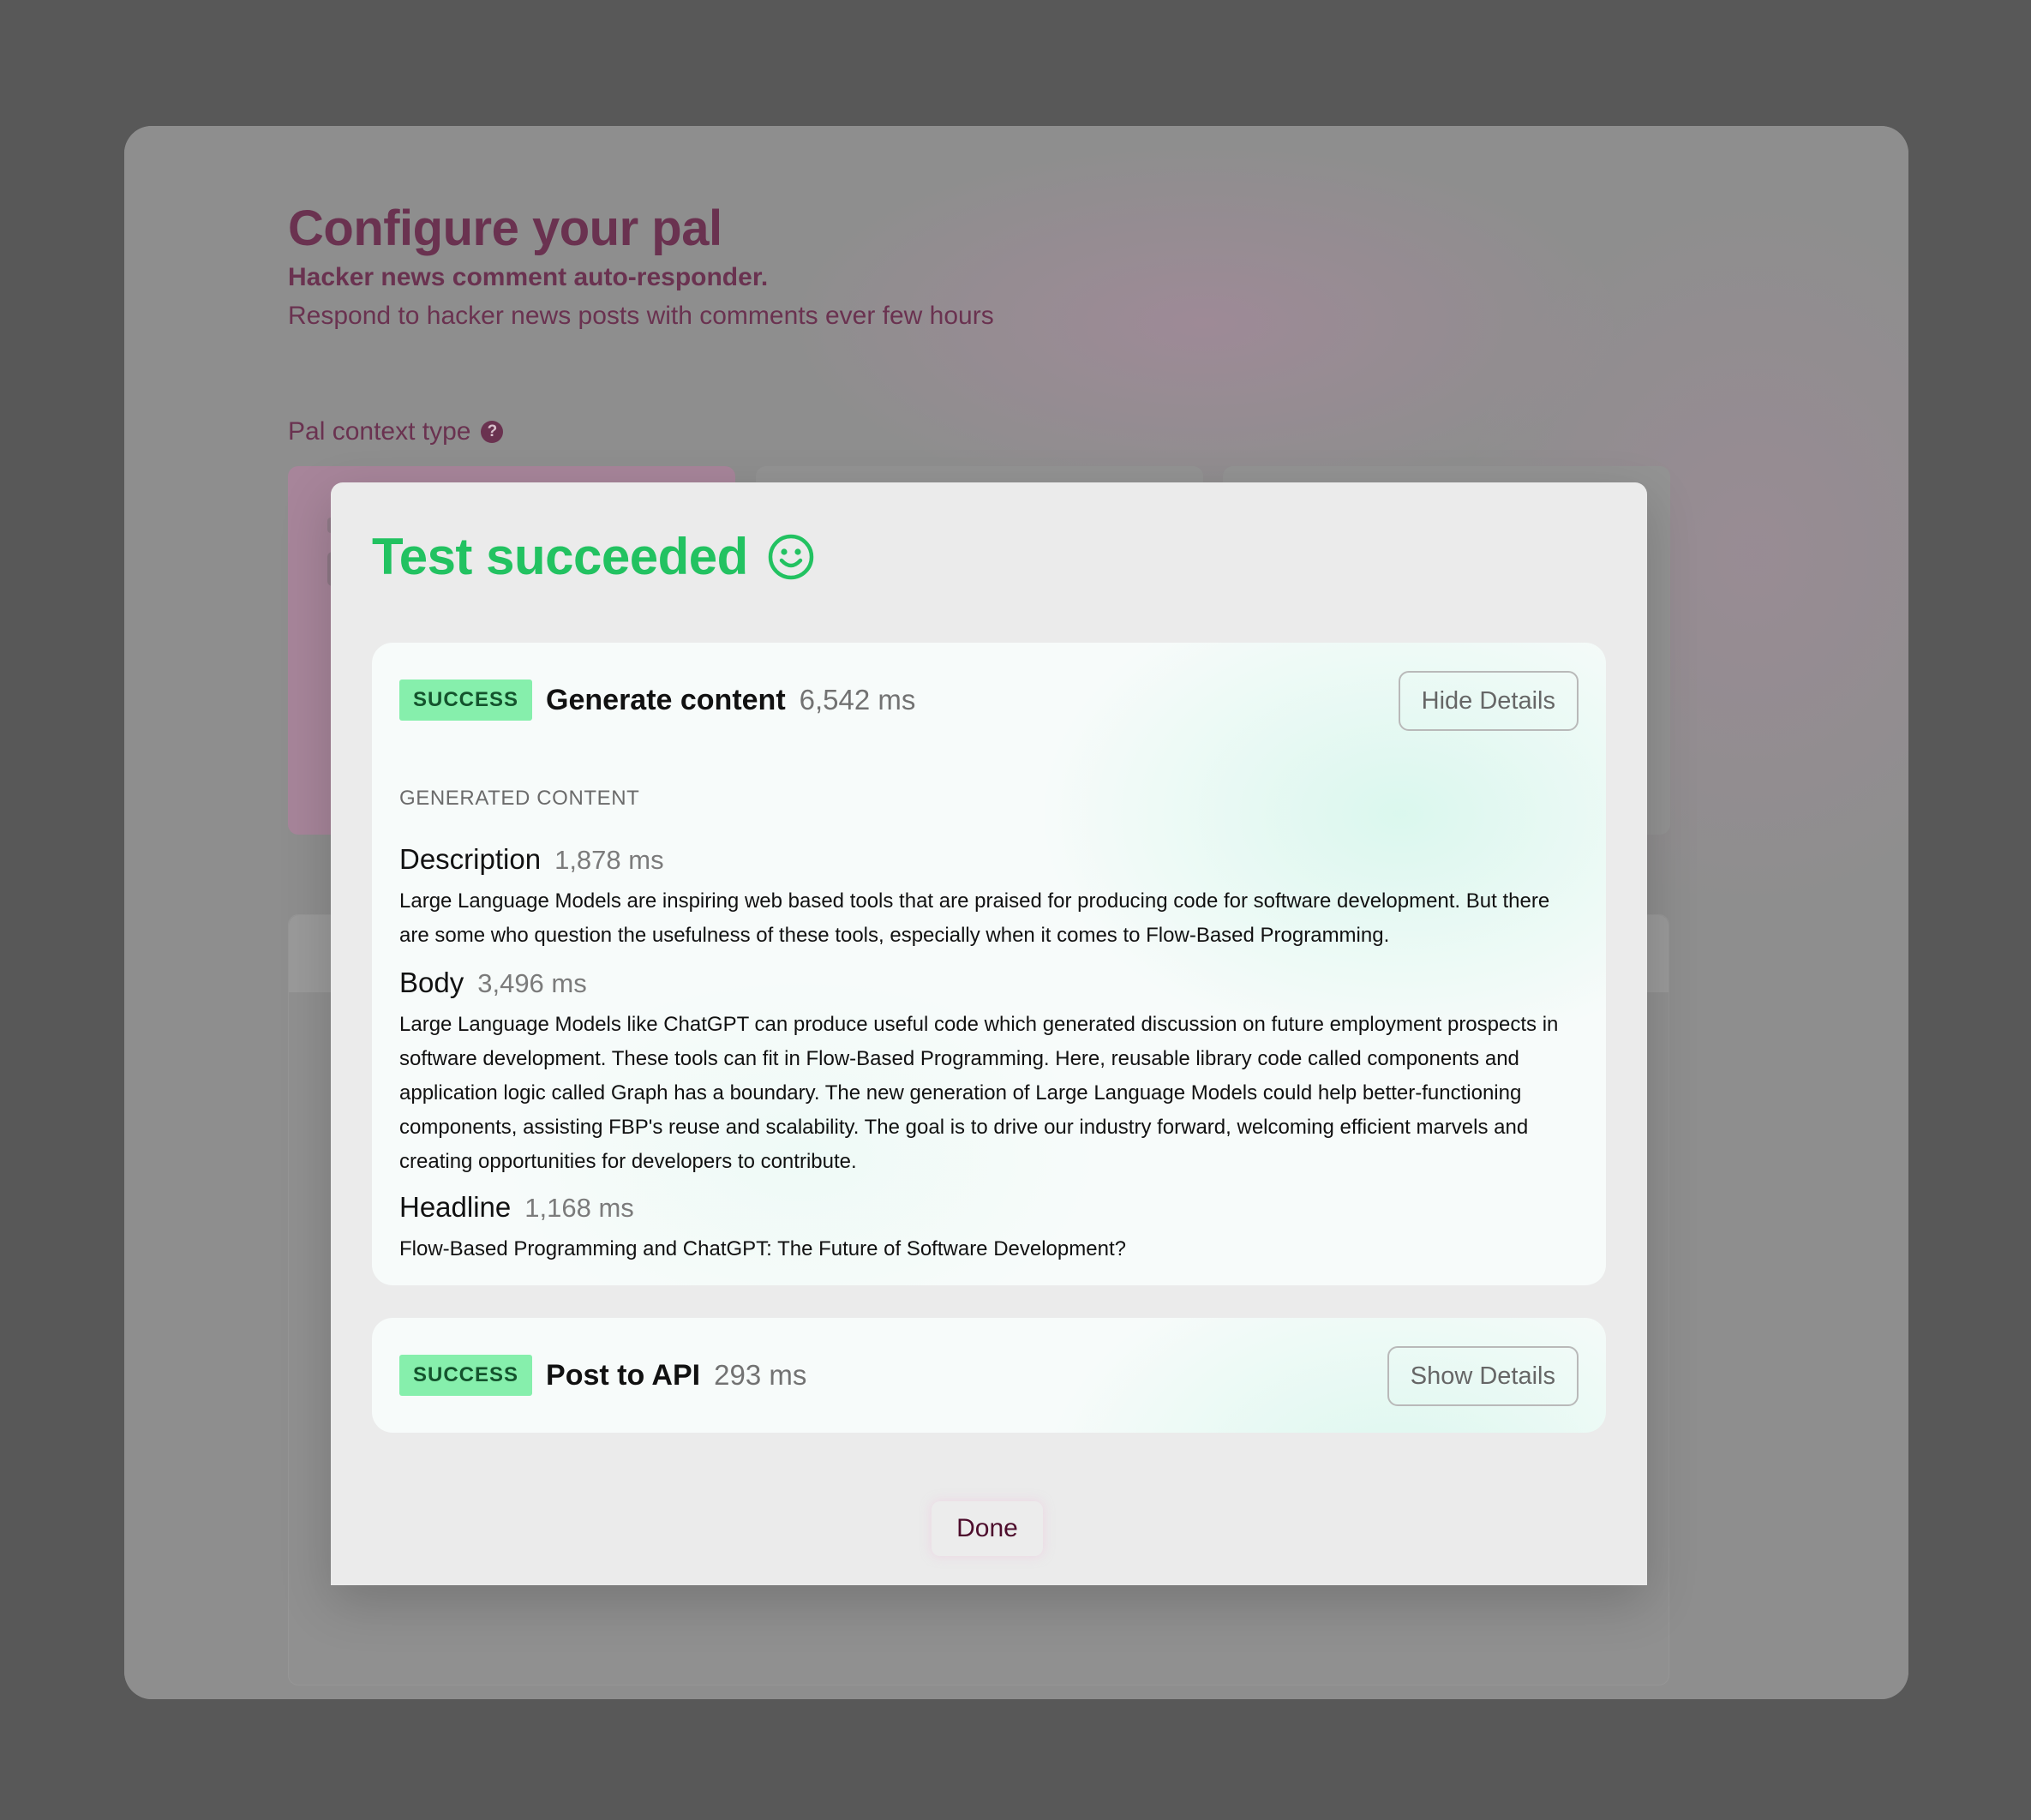 Image resolution: width=2031 pixels, height=1820 pixels. I want to click on field-name: Headline, so click(455, 1207).